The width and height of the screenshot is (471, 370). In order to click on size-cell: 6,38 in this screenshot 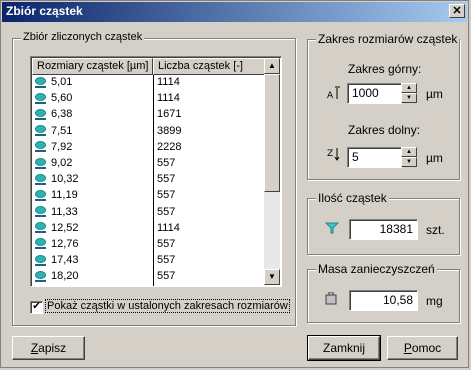, I will do `click(53, 114)`.